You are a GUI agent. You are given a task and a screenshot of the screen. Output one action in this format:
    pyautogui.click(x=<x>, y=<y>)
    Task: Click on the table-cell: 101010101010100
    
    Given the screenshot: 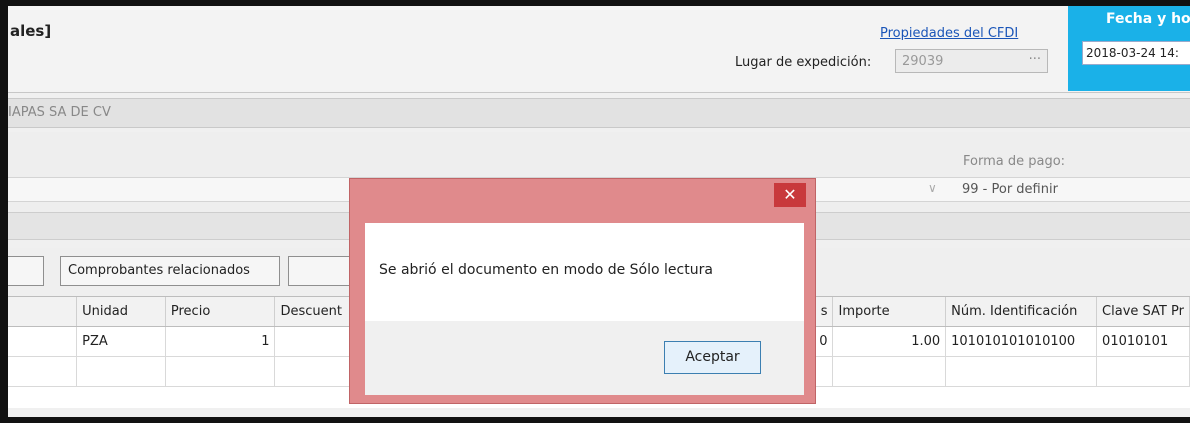 What is the action you would take?
    pyautogui.click(x=1021, y=341)
    